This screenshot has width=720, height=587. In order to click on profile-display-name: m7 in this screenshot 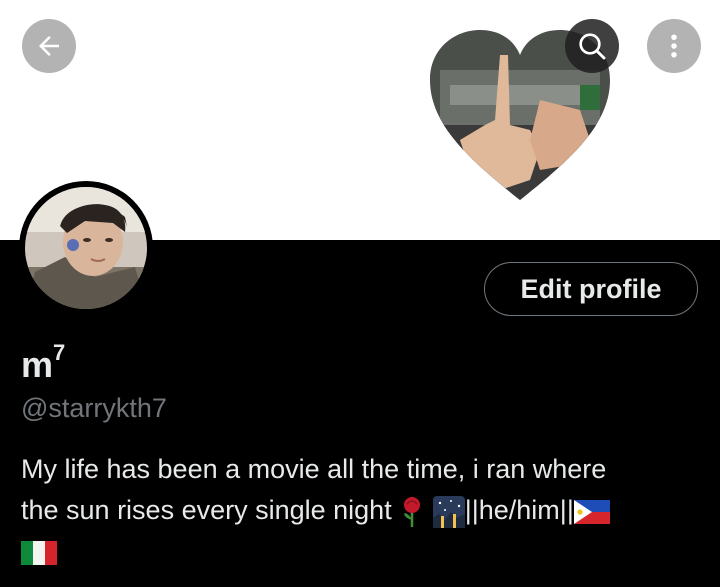, I will do `click(43, 361)`.